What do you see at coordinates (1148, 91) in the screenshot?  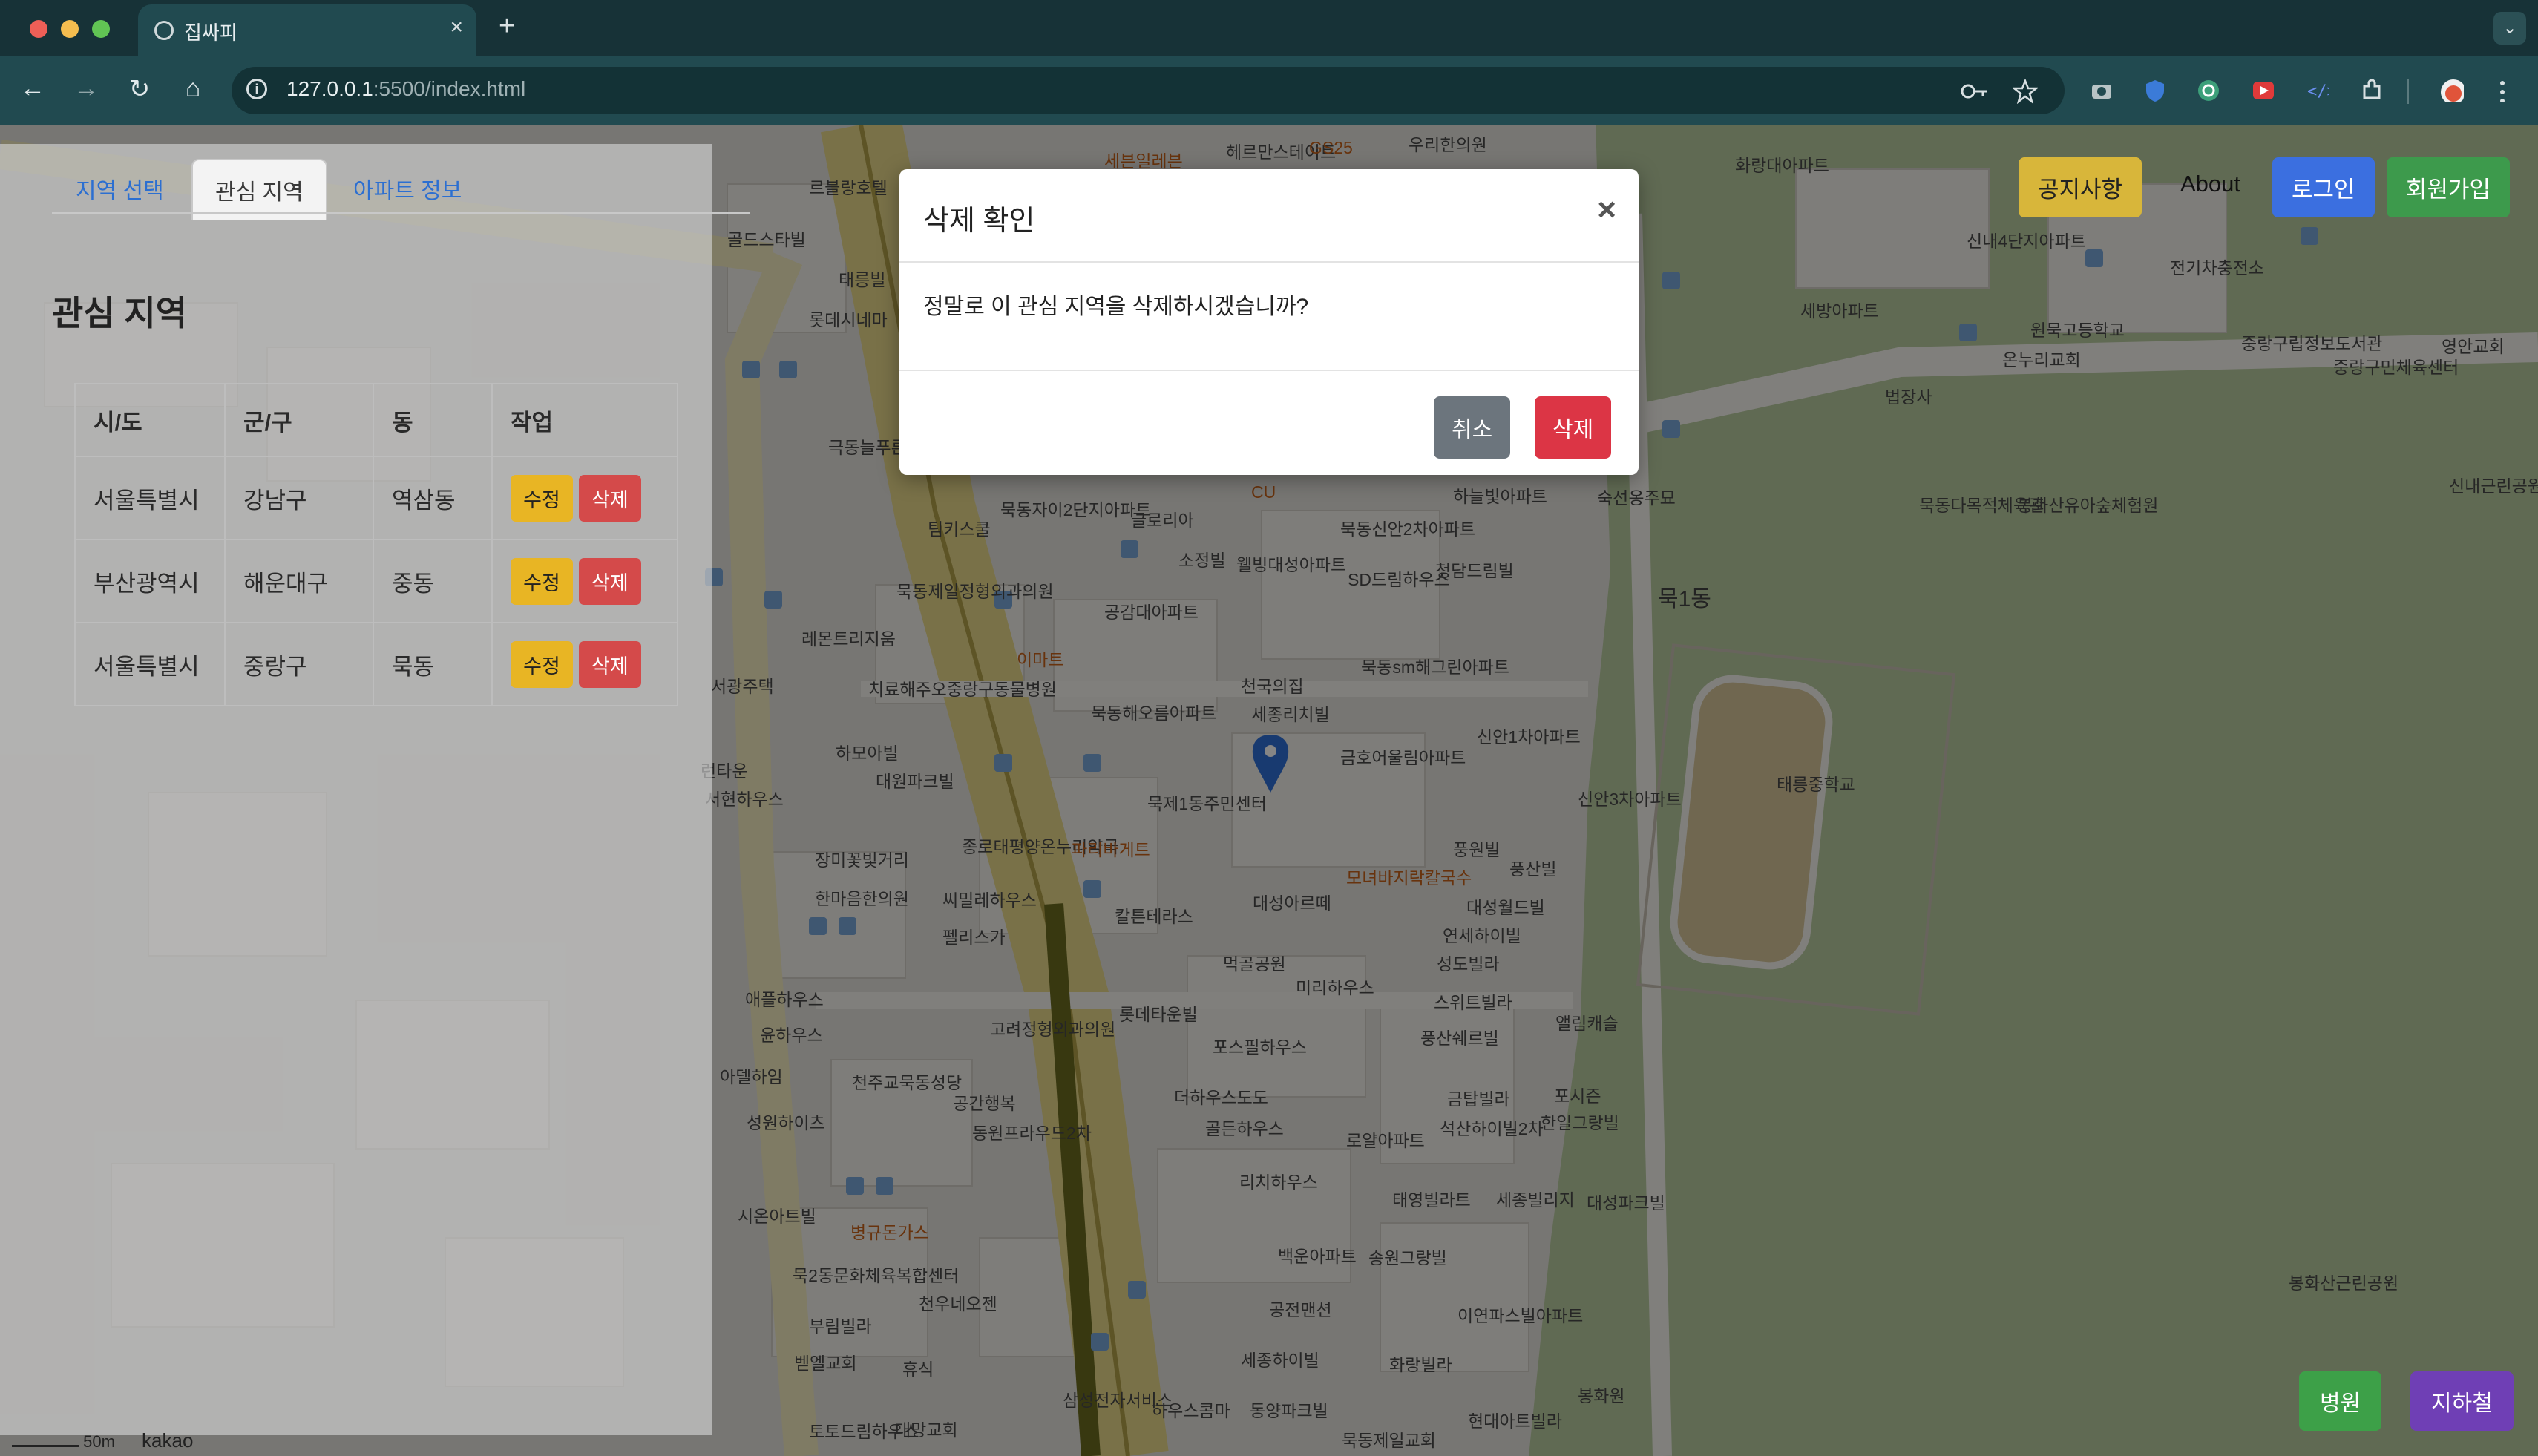 I see `address-bar: i 127.0.0.1:5500/index.html` at bounding box center [1148, 91].